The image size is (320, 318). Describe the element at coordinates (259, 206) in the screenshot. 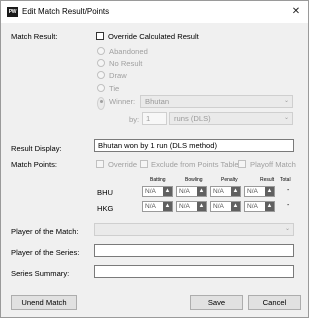

I see `hkg-result-stepper: N/A ▲` at that location.